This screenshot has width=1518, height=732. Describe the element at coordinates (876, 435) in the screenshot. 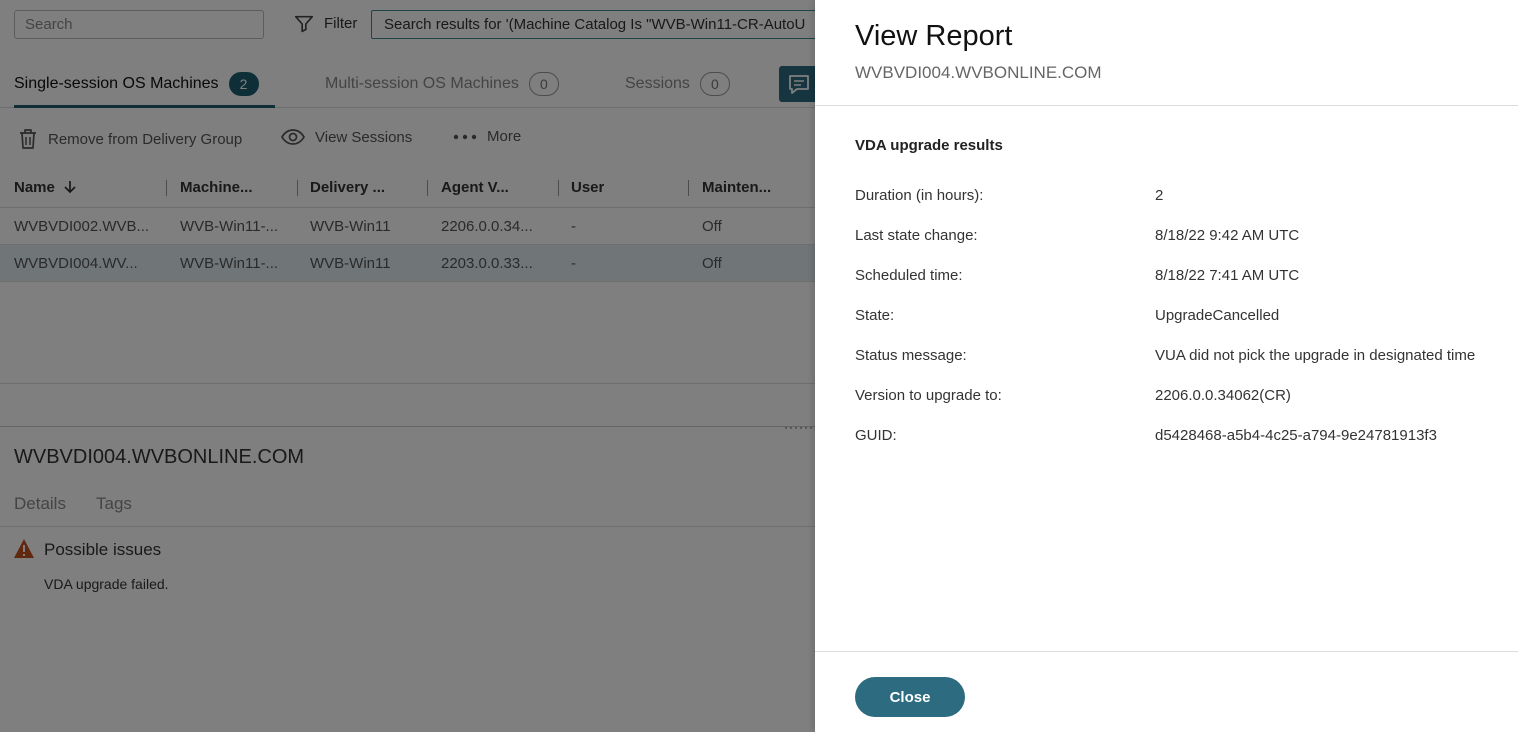

I see `field-label: GUID:` at that location.